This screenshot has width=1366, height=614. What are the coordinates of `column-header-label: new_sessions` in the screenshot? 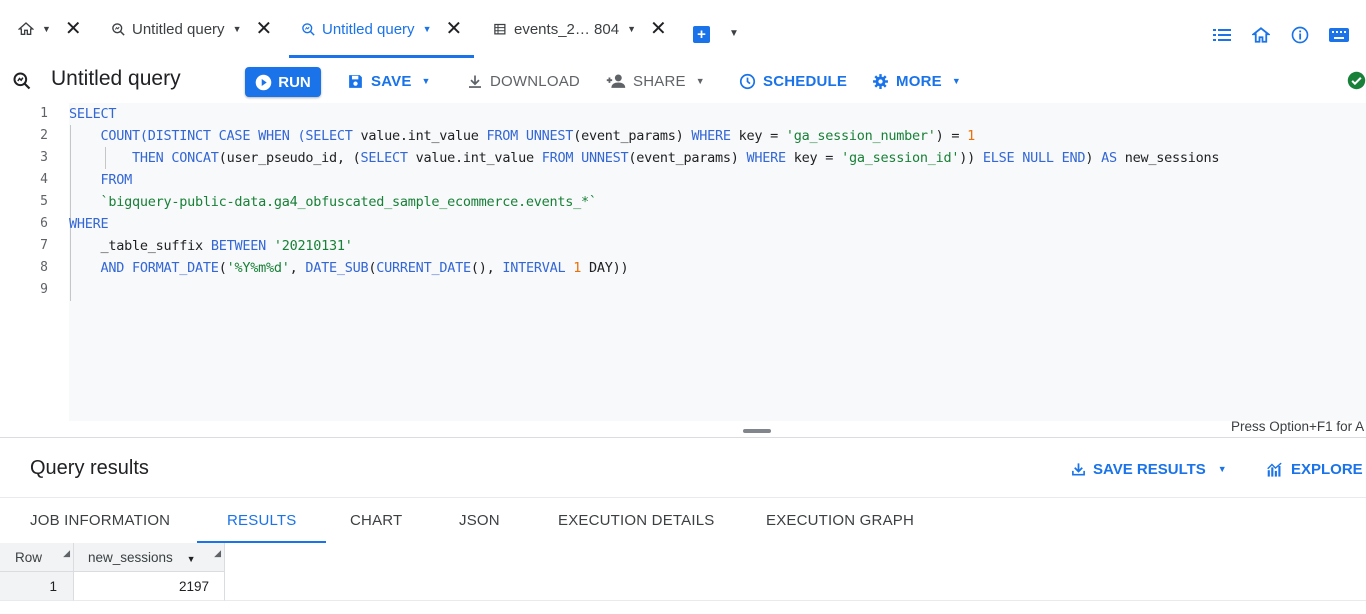 It's located at (130, 557).